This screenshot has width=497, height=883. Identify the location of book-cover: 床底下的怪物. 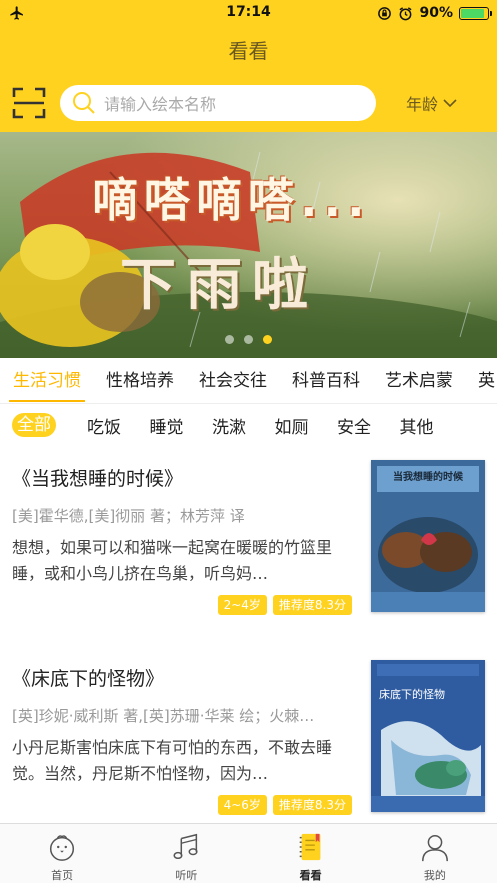
(428, 736).